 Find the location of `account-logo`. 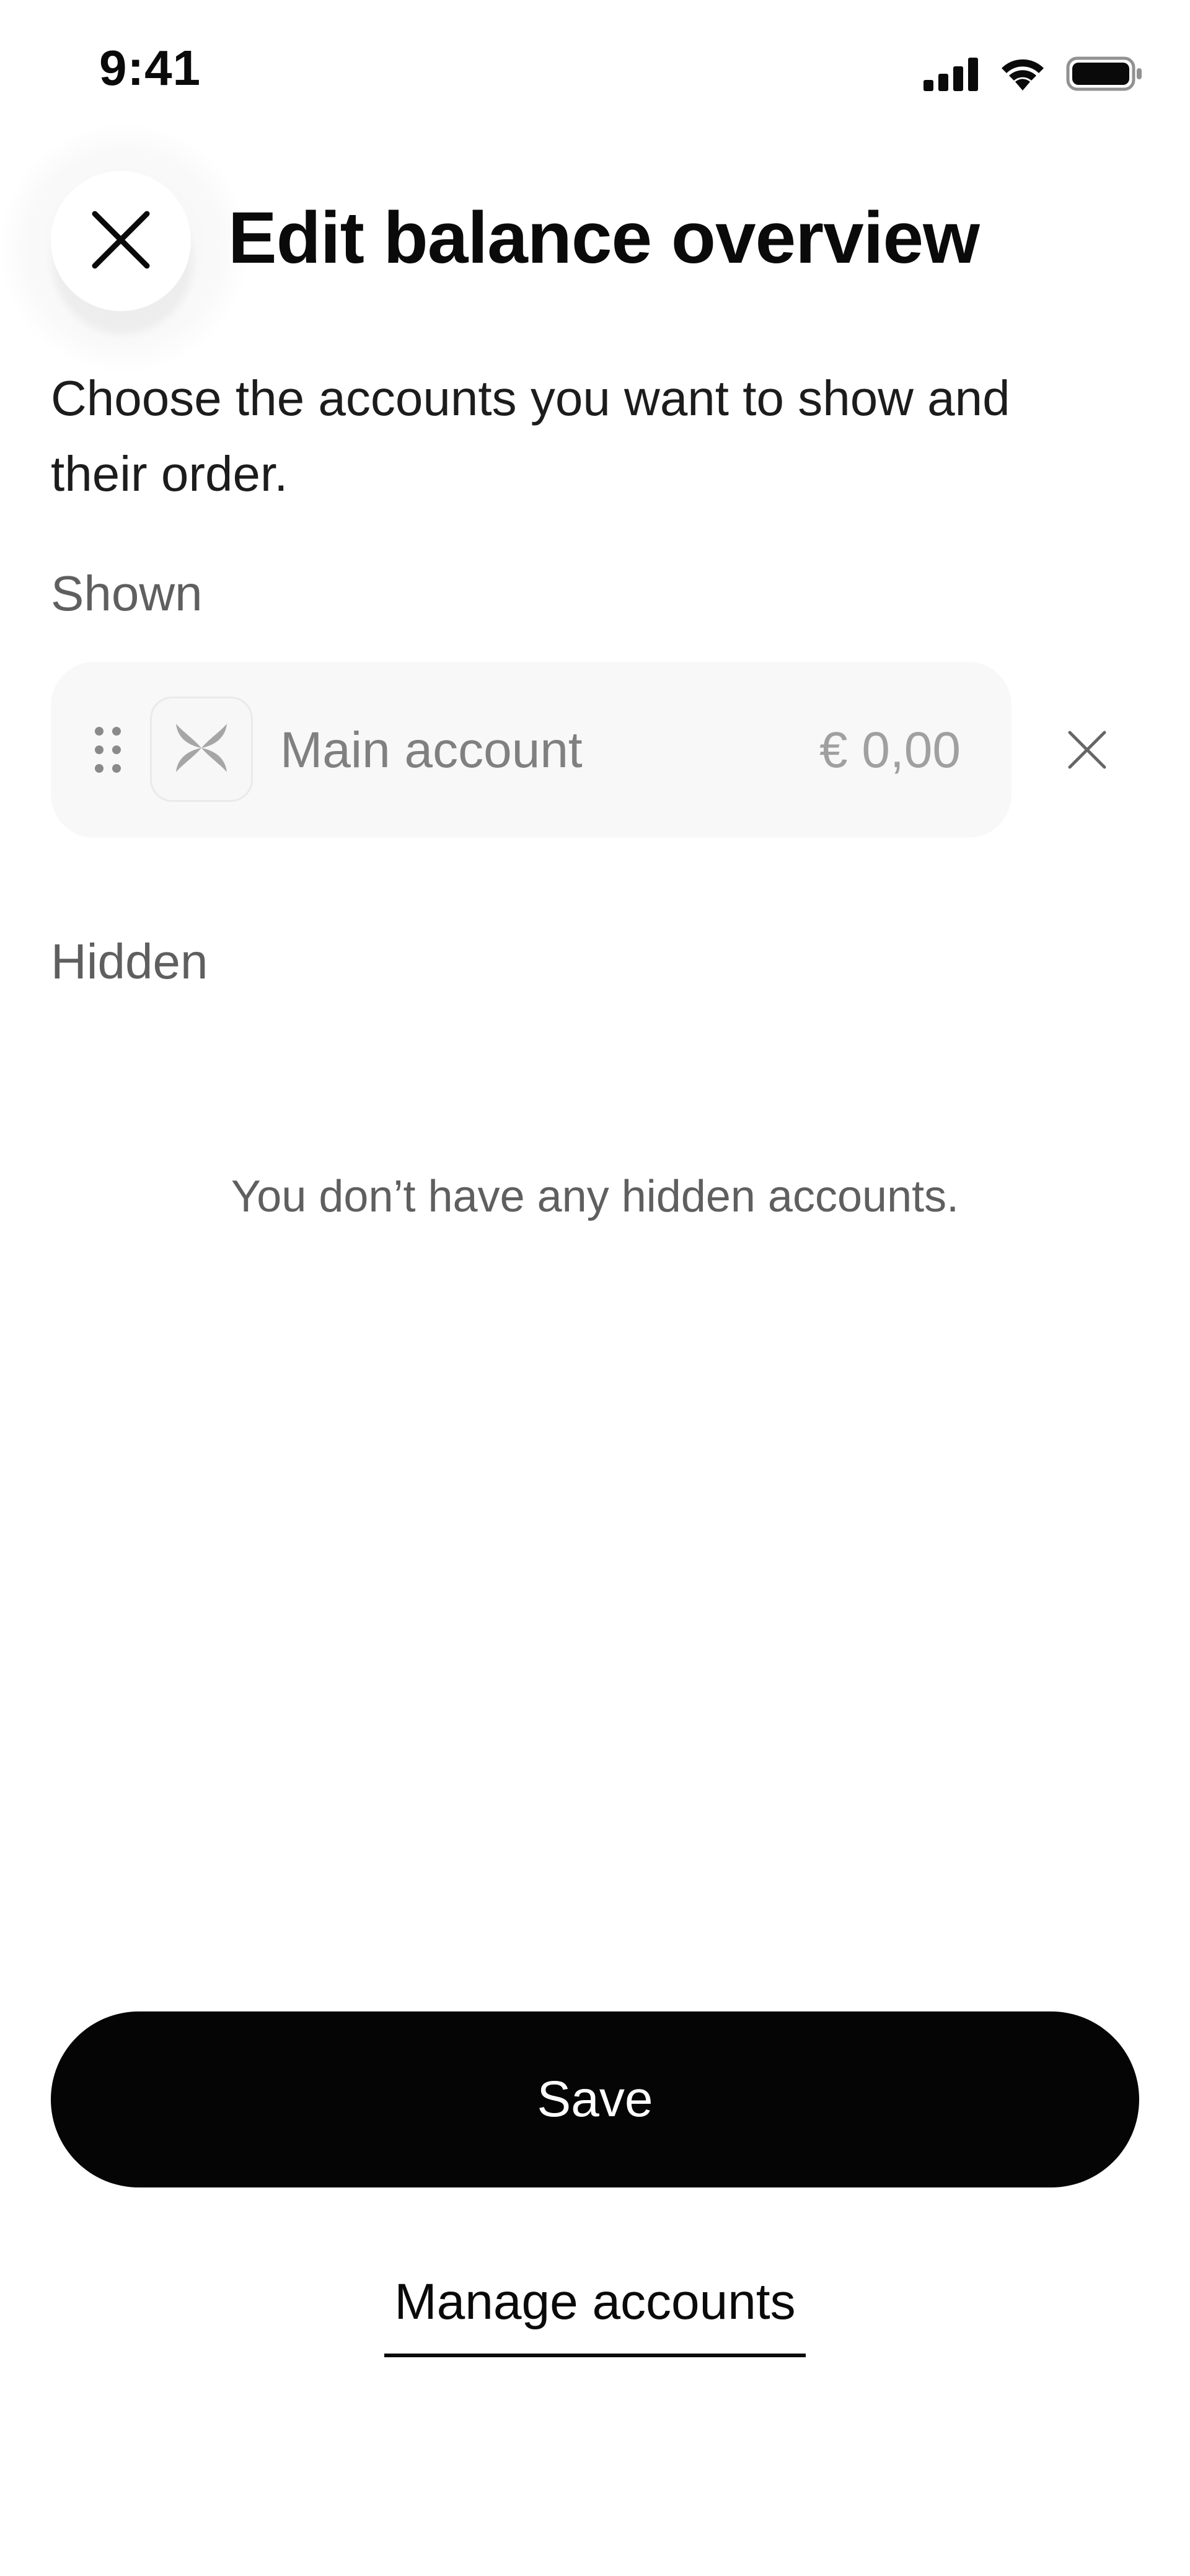

account-logo is located at coordinates (201, 749).